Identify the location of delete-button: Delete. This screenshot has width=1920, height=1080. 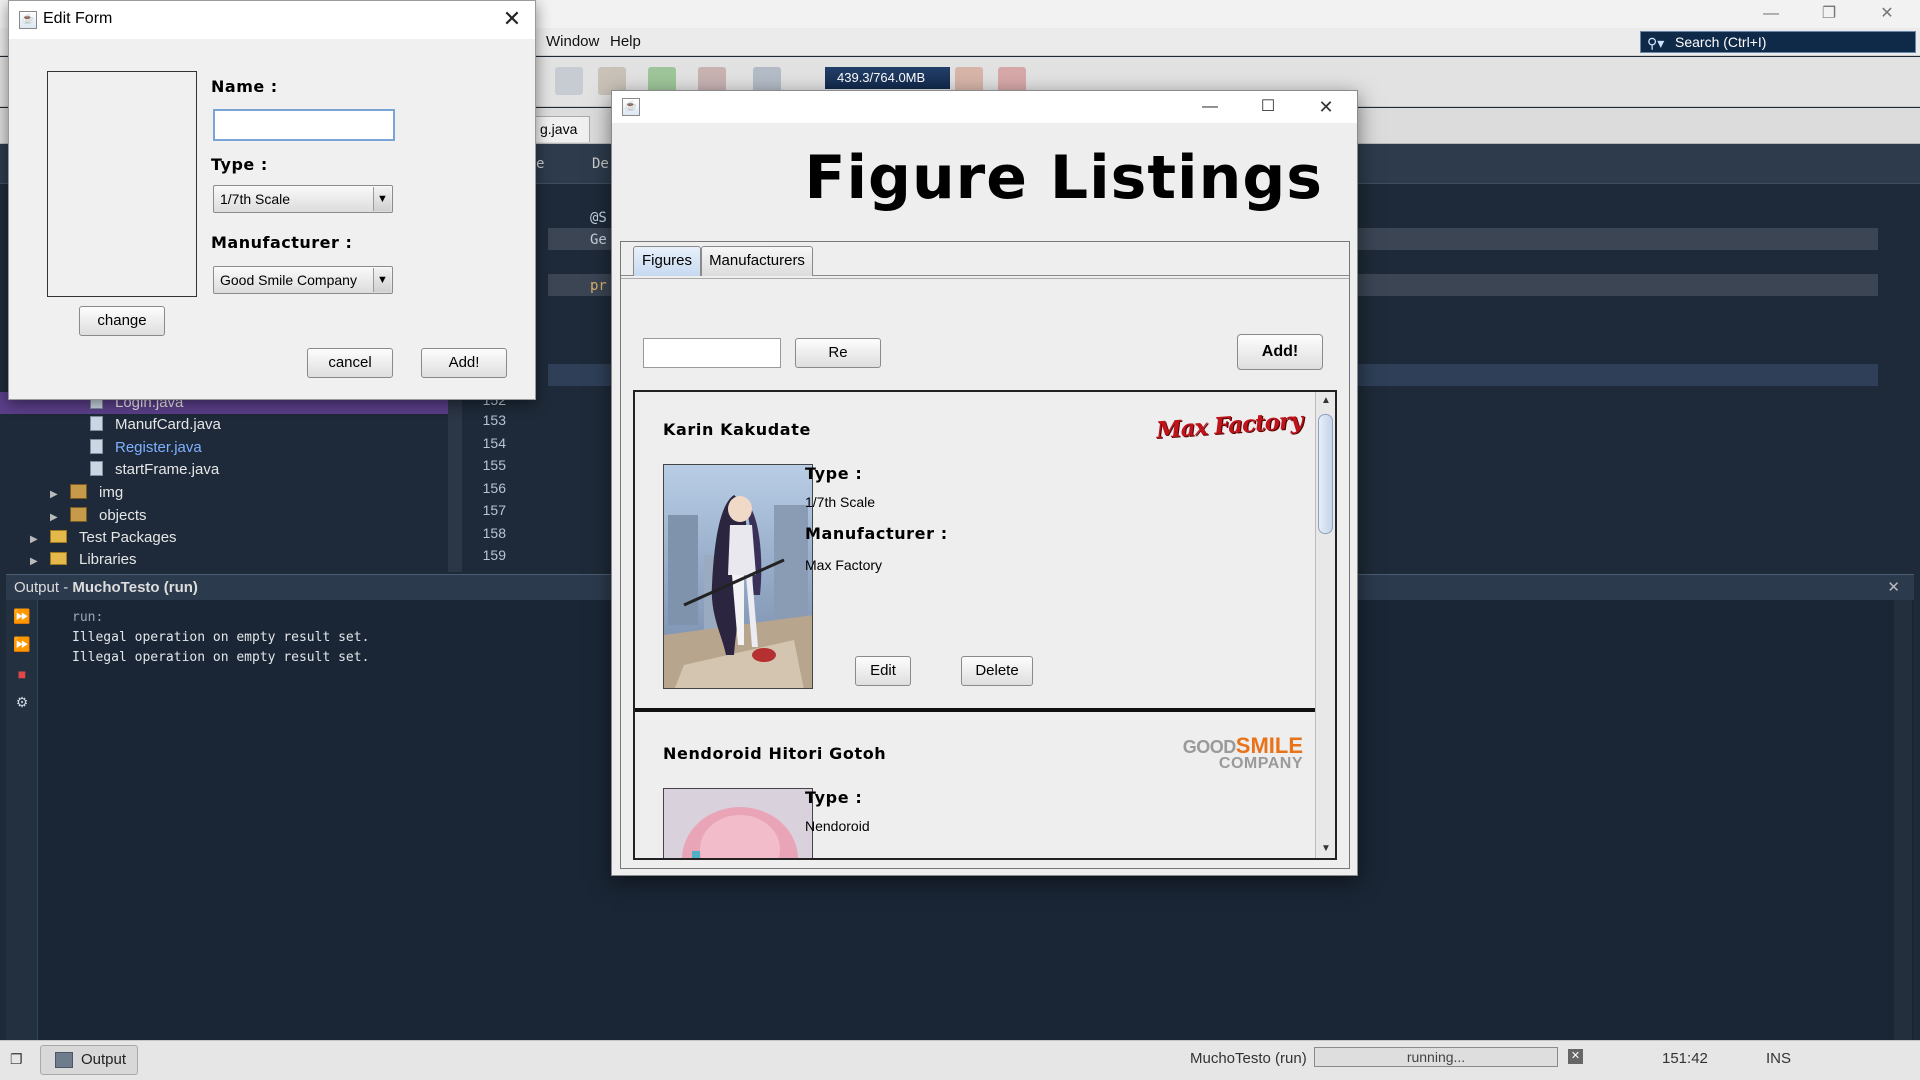
(997, 671).